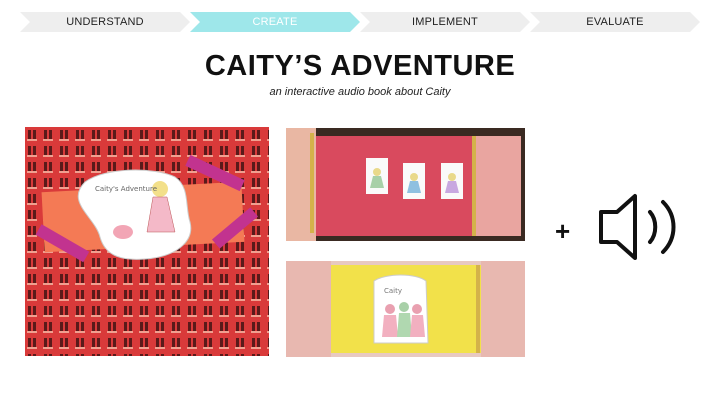  I want to click on page-title: CAITY’S ADVENTURE, so click(360, 66).